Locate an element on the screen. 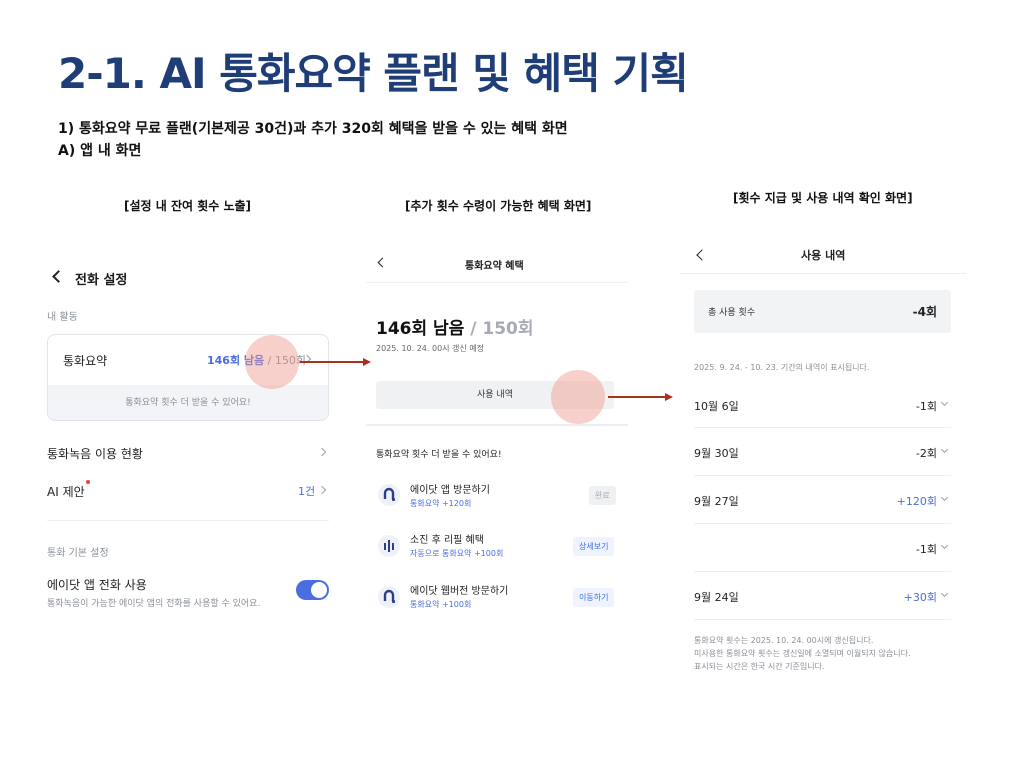 The width and height of the screenshot is (1024, 768). toggle-aidot-call-sub: 통화녹음이 가능한 에이닷 앱의 전화를 사용할 수 있어요. is located at coordinates (154, 604).